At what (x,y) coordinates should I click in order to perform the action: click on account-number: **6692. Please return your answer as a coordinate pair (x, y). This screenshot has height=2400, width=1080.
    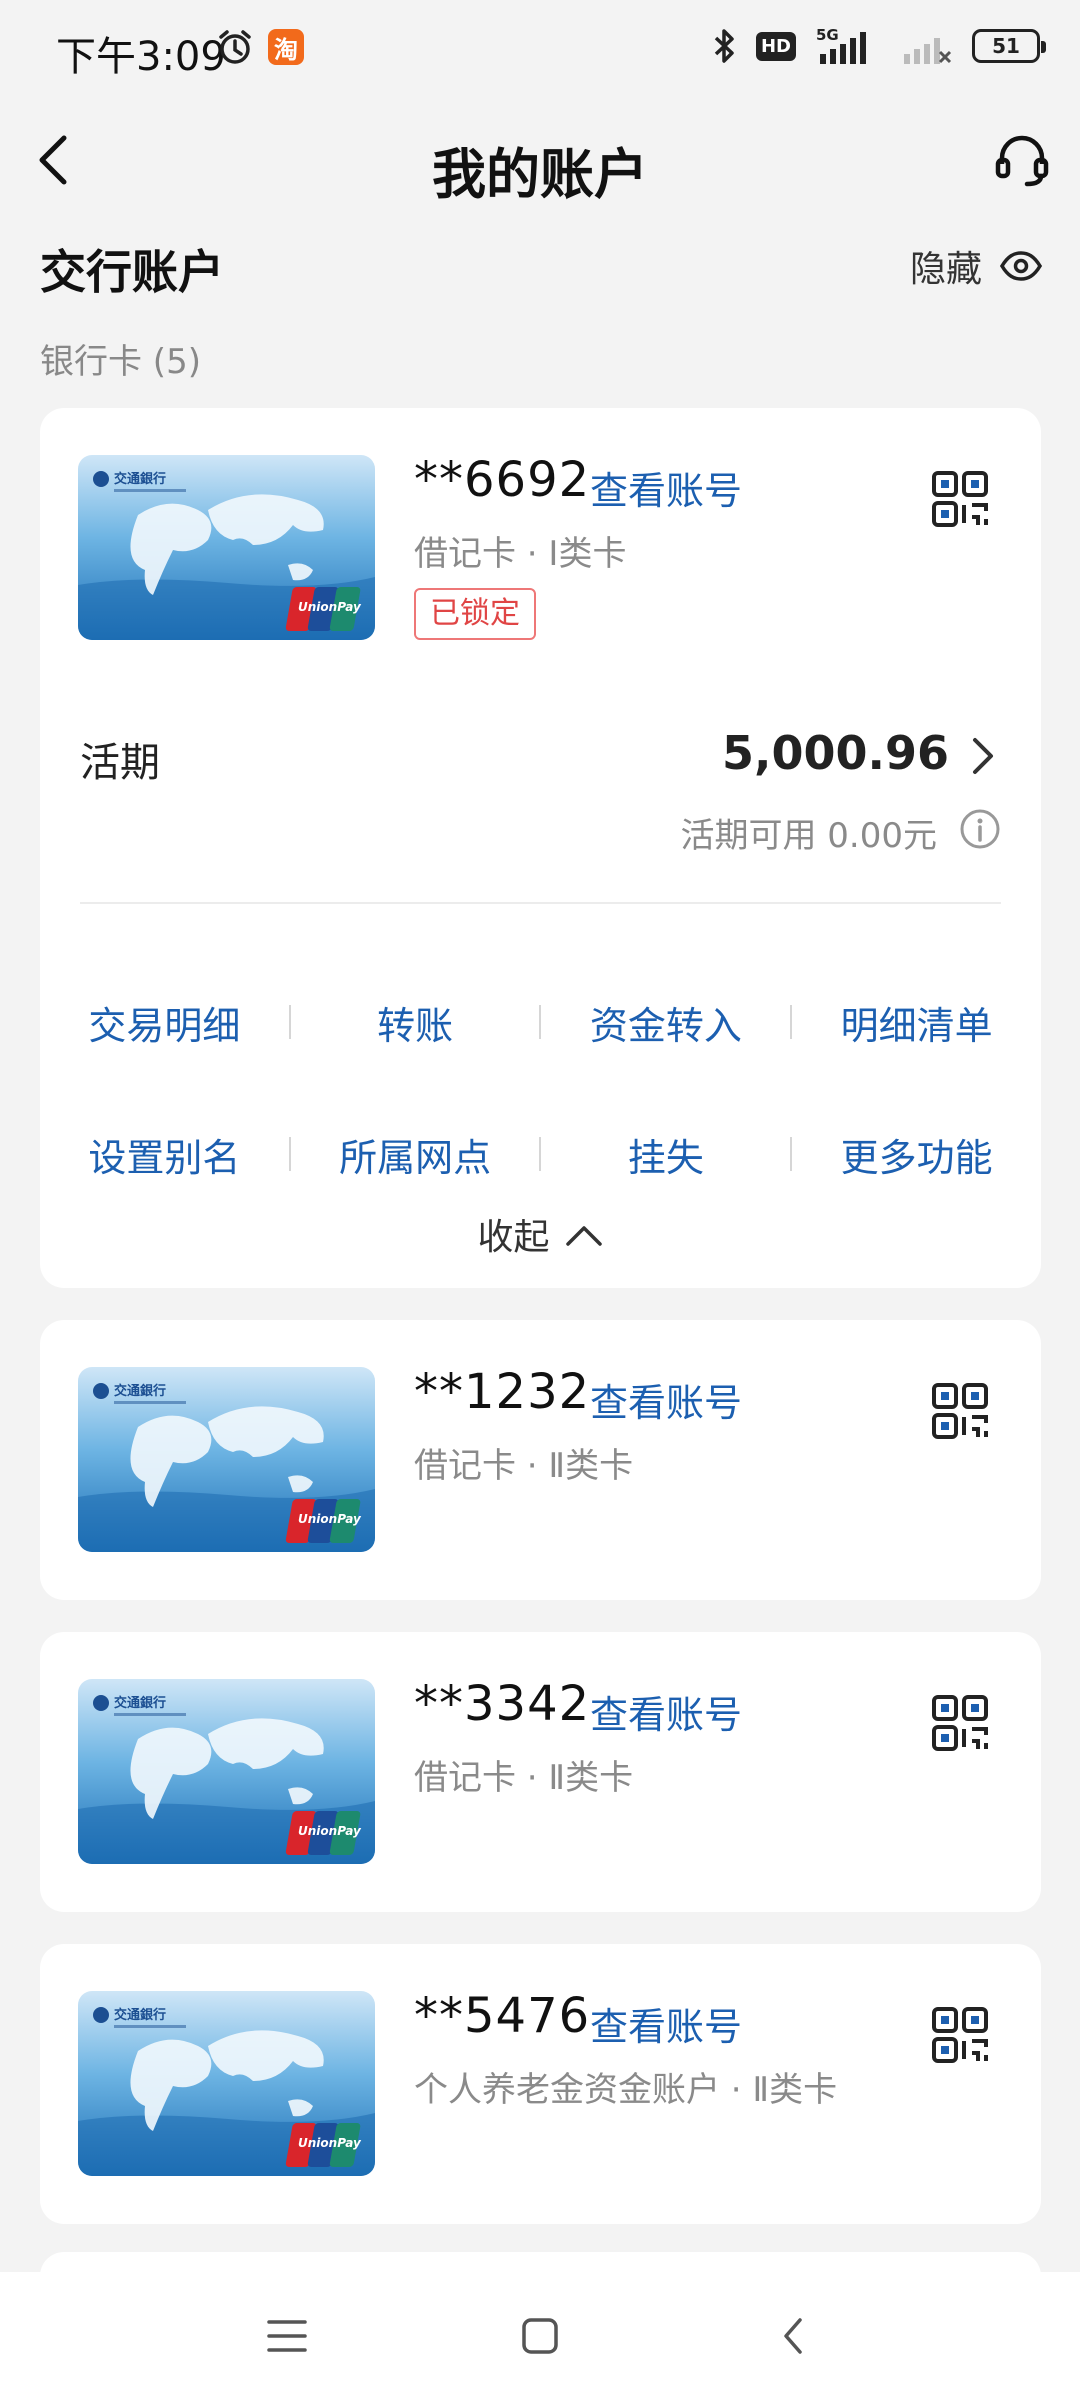
    Looking at the image, I should click on (502, 480).